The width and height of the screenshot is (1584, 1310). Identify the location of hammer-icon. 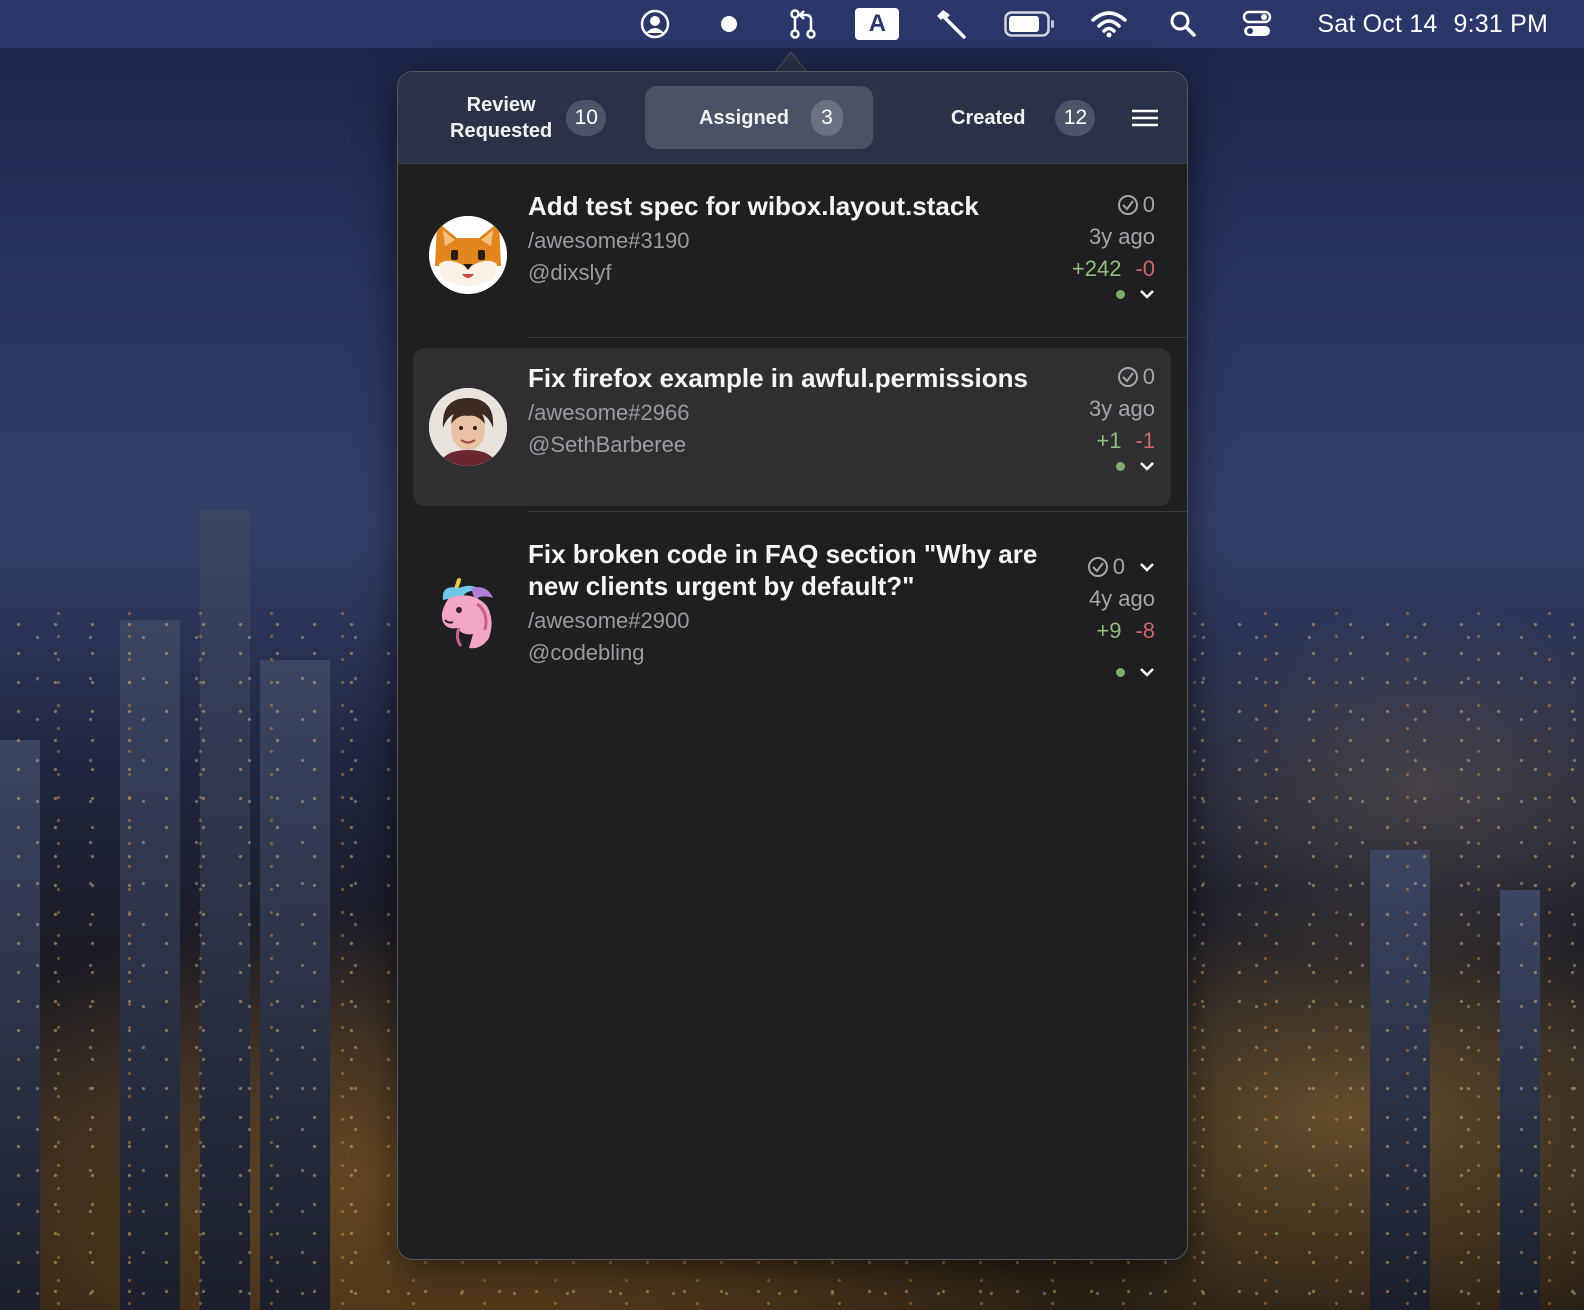
(951, 24).